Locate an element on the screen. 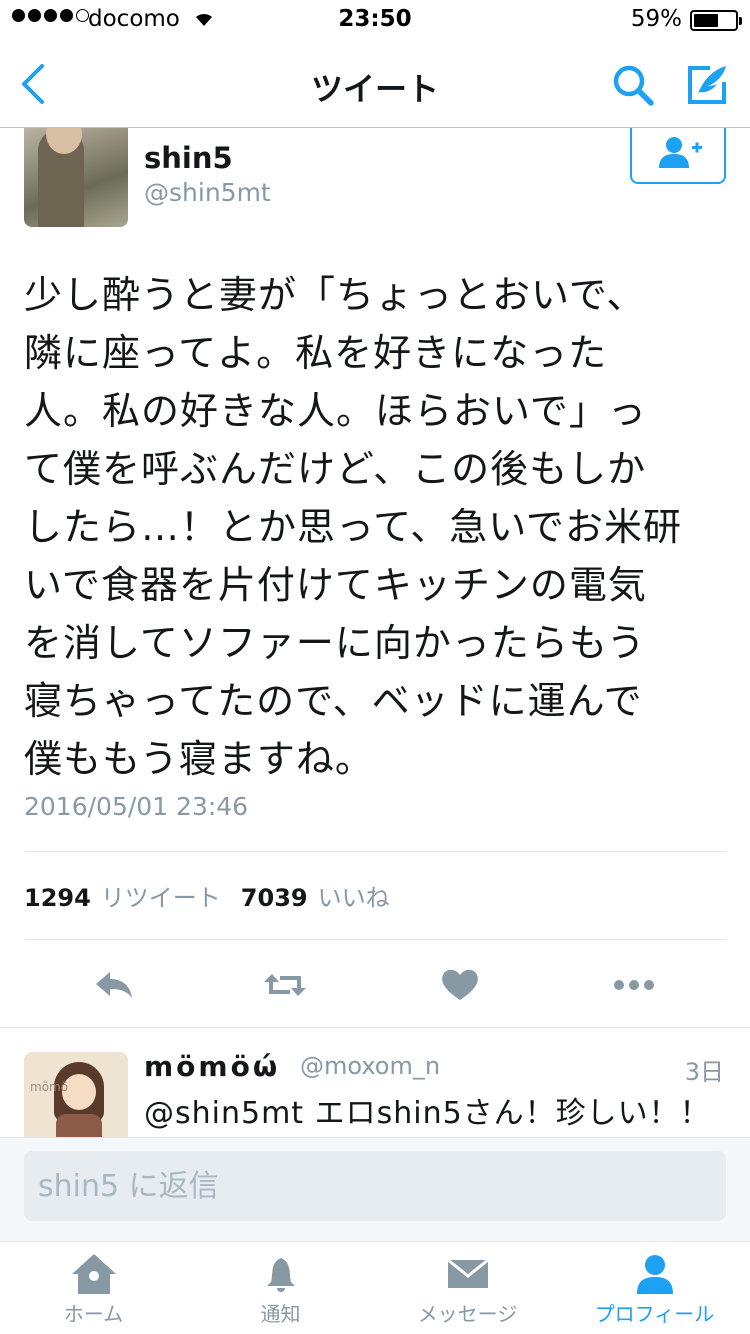 The image size is (750, 1334). add-user-icon is located at coordinates (680, 152).